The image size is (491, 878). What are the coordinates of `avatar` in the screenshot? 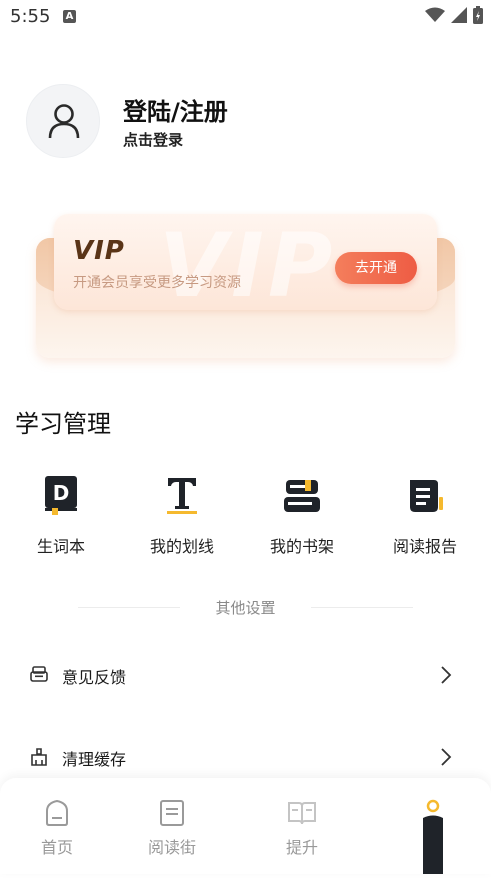 It's located at (63, 121).